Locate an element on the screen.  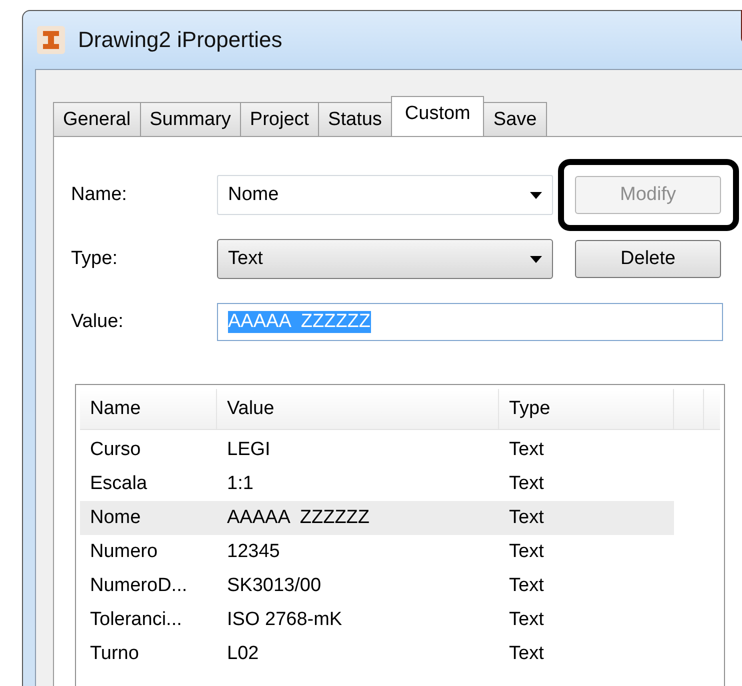
table-row: NumeroD... SK3013/00 Text is located at coordinates (377, 586).